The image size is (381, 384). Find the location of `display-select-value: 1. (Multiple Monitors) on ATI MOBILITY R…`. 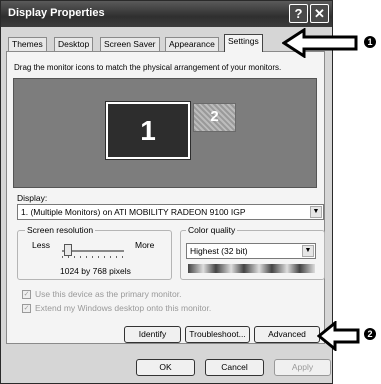

display-select-value: 1. (Multiple Monitors) on ATI MOBILITY R… is located at coordinates (133, 212).